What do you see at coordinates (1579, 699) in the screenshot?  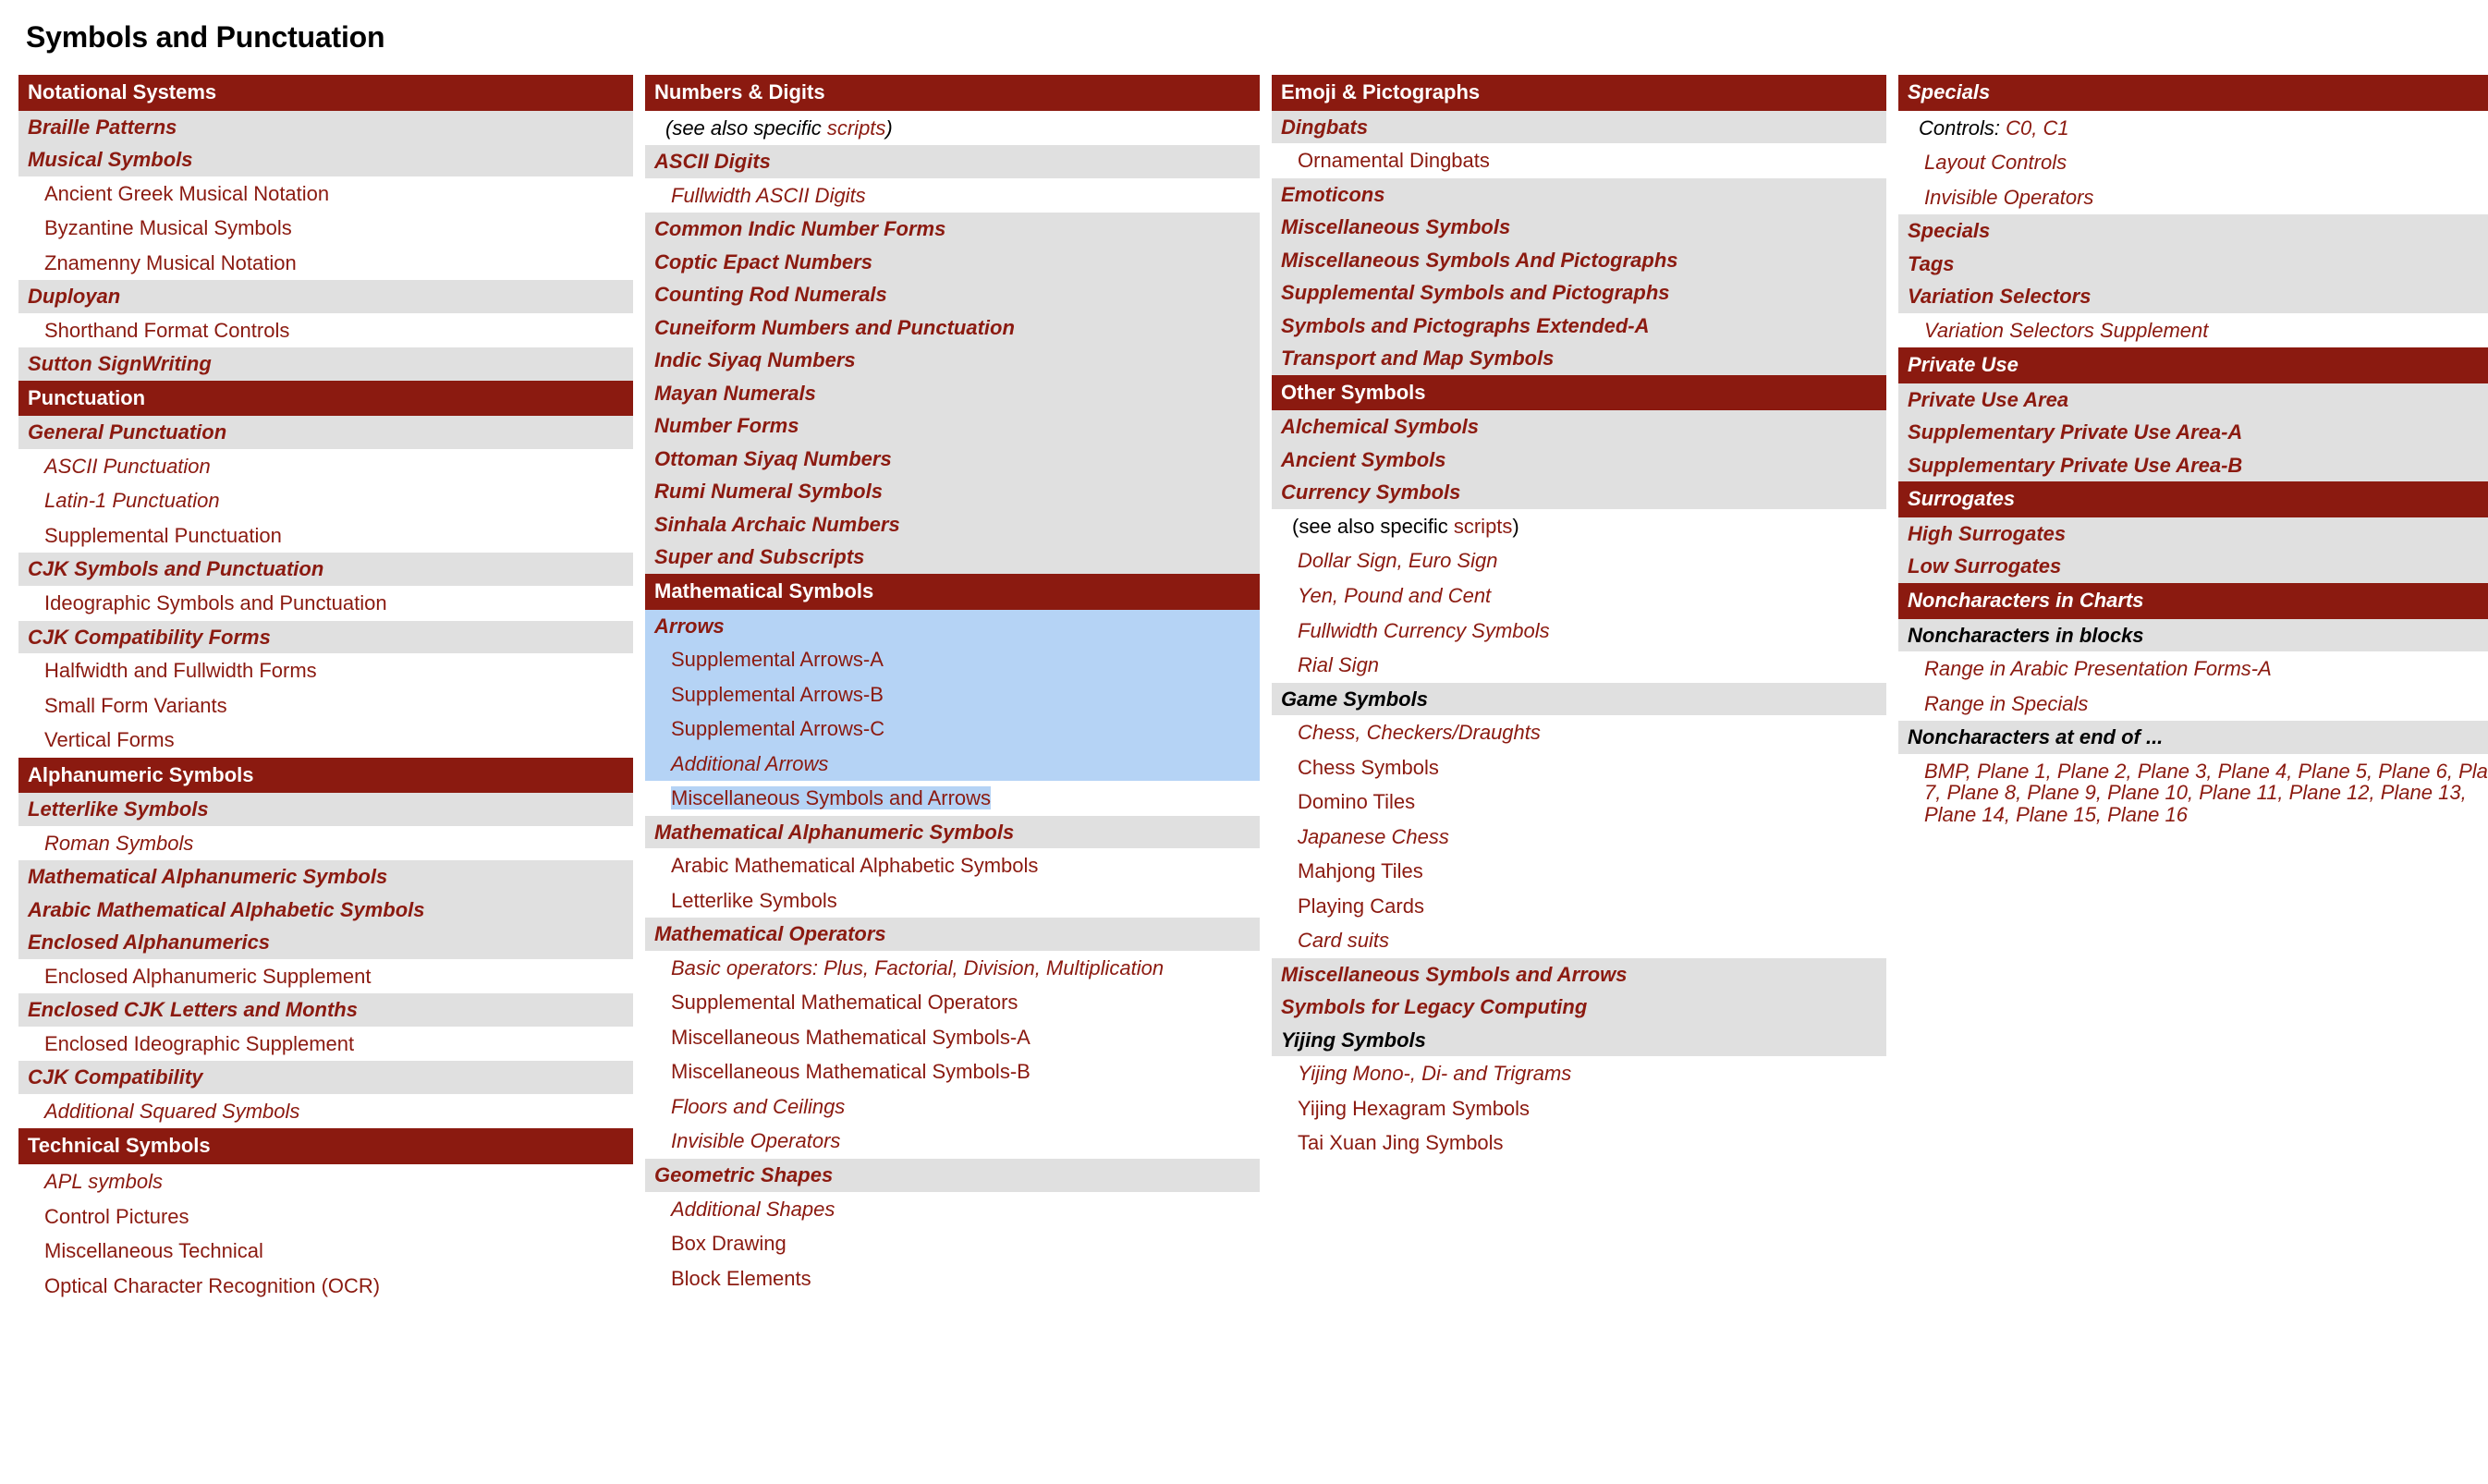 I see `block-group-link: Game Symbols` at bounding box center [1579, 699].